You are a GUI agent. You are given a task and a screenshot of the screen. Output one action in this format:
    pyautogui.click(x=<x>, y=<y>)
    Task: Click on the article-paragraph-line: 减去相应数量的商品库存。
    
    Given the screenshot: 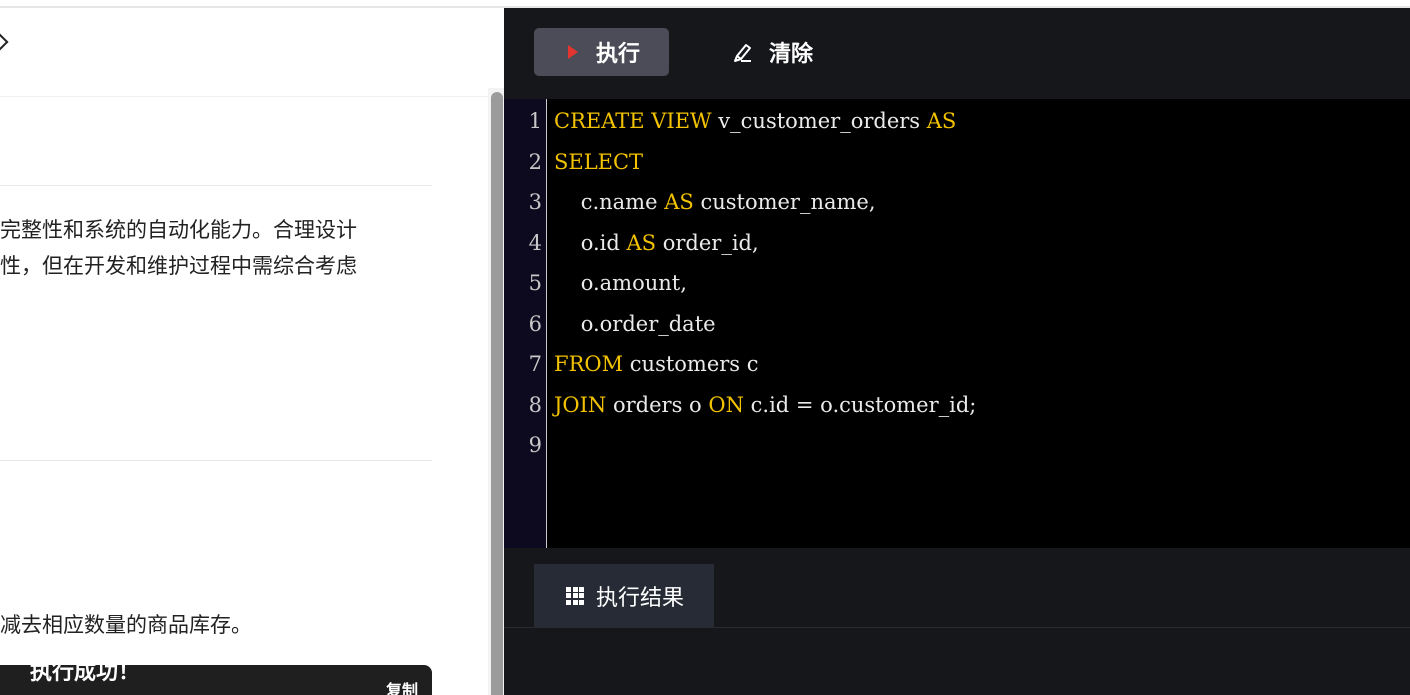 What is the action you would take?
    pyautogui.click(x=126, y=625)
    